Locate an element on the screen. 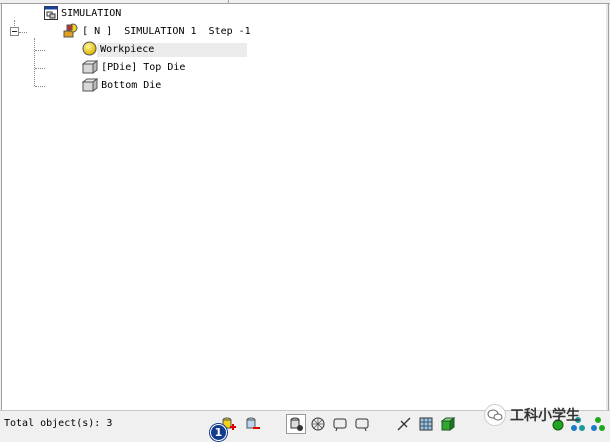  object-mode-button is located at coordinates (296, 424).